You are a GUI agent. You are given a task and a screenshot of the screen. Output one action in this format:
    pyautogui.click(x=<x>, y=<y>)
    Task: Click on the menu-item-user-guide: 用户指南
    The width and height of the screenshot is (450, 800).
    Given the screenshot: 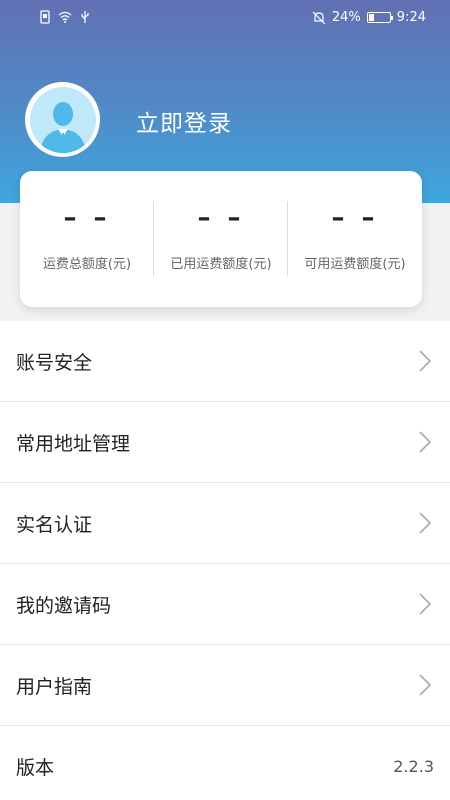 What is the action you would take?
    pyautogui.click(x=225, y=685)
    